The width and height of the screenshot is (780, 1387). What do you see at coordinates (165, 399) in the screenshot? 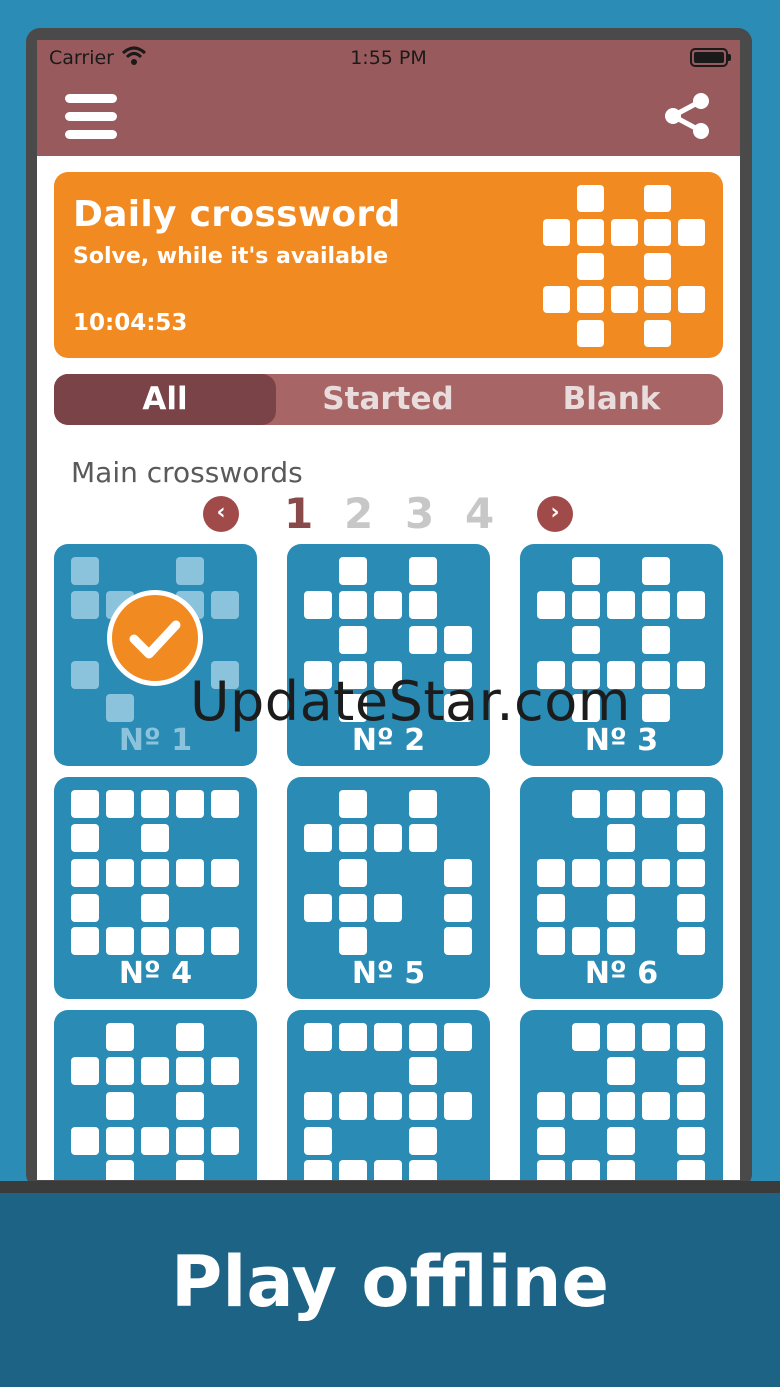
I see `tab-all: All` at bounding box center [165, 399].